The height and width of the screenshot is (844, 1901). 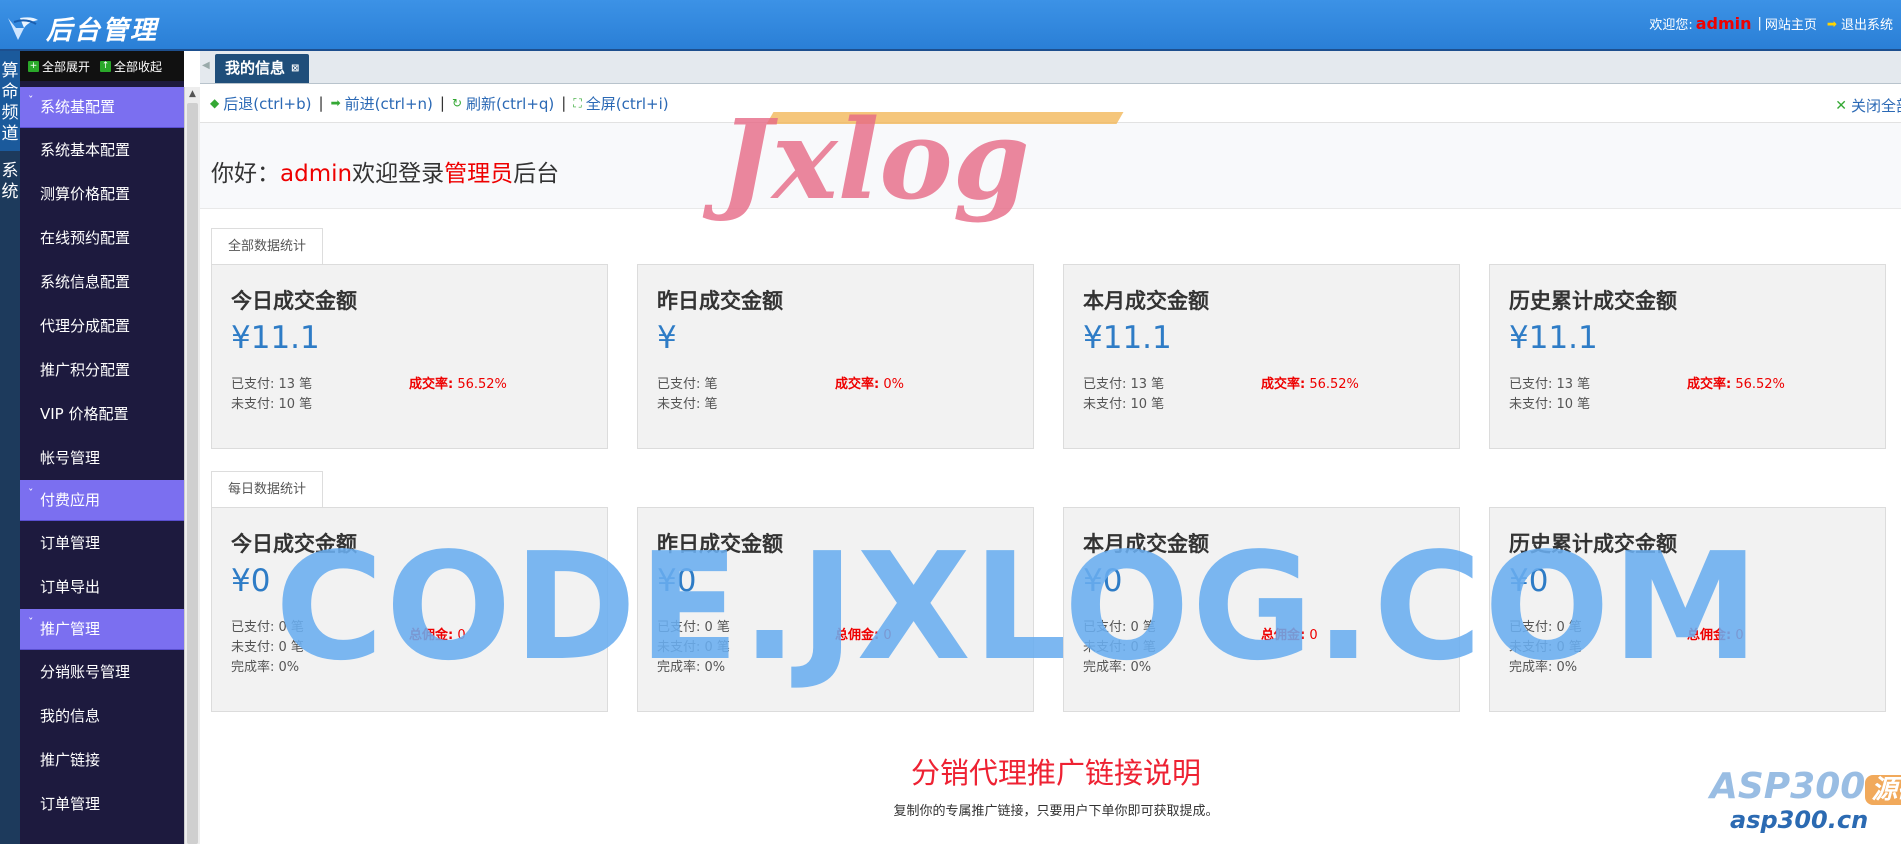 What do you see at coordinates (245, 174) in the screenshot?
I see `greeting-hello: 你好：` at bounding box center [245, 174].